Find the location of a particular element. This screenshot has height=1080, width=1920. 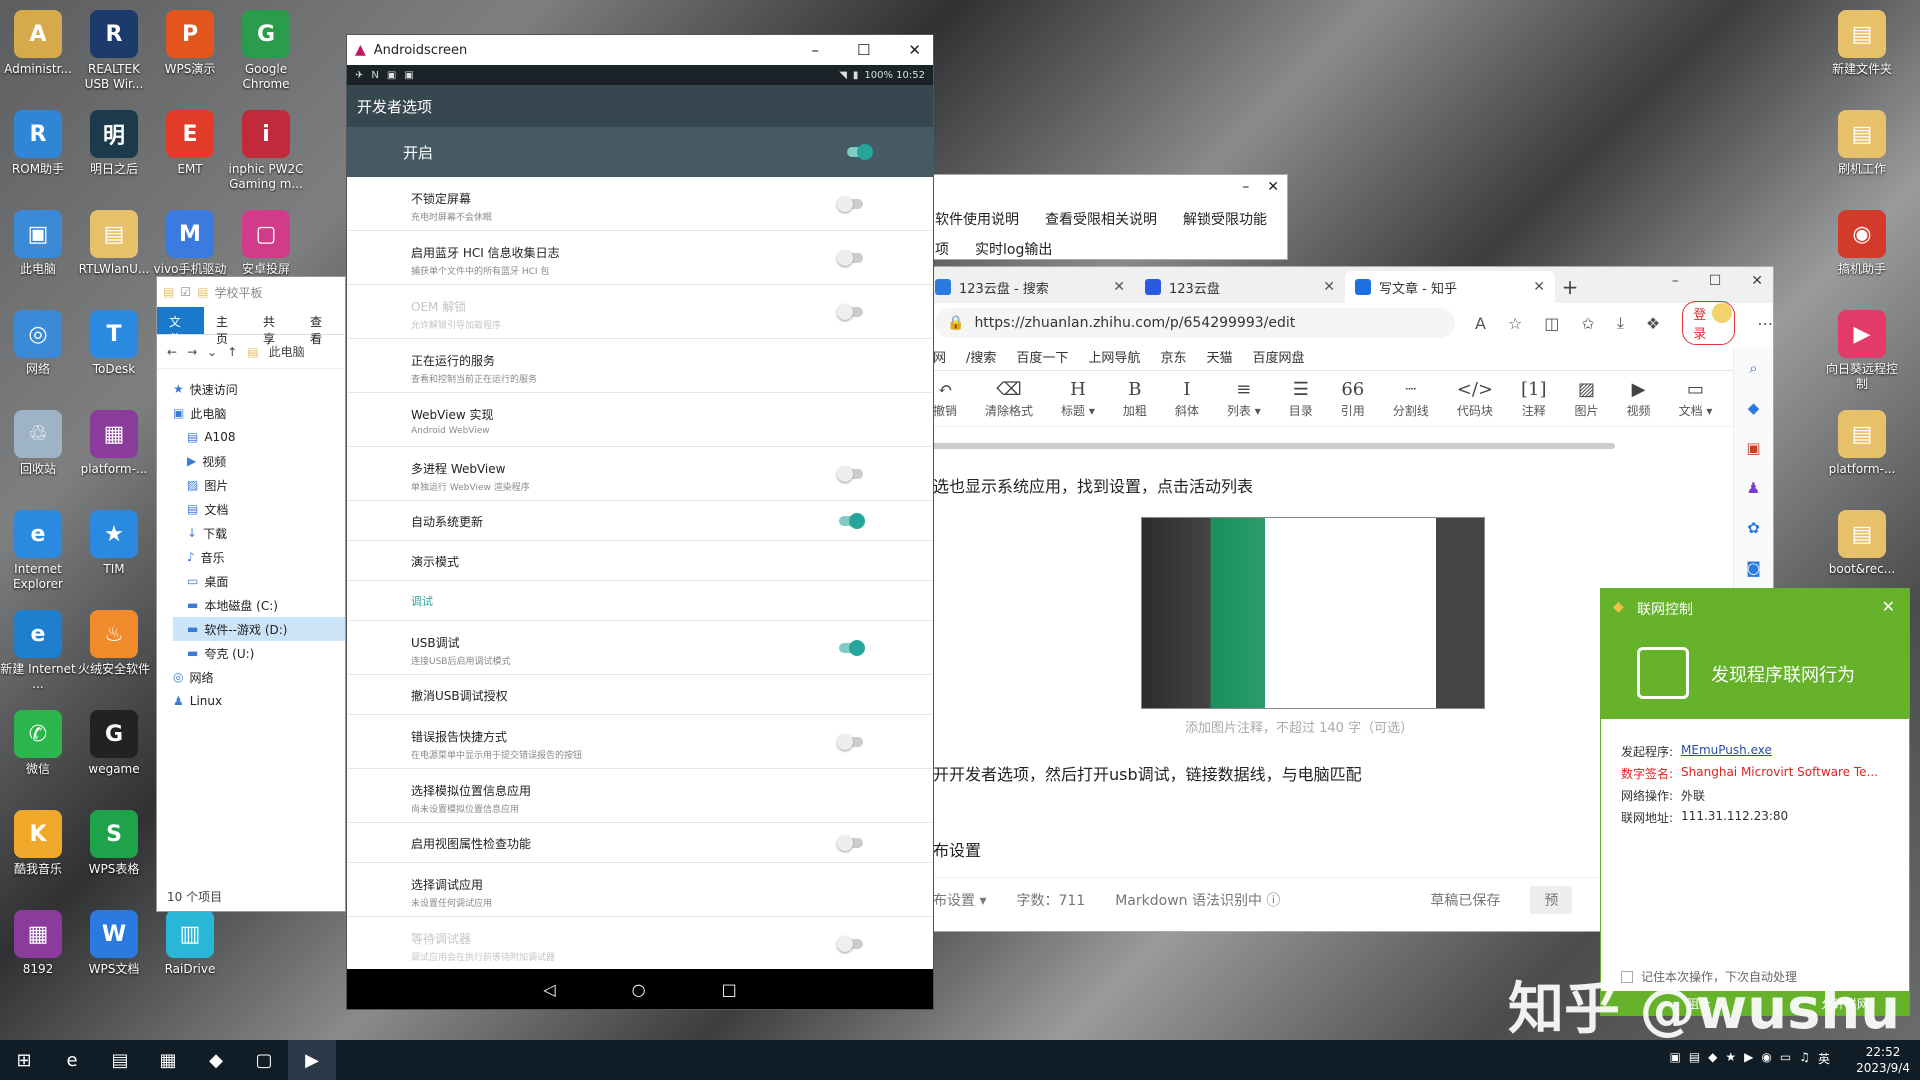

nav-tree-item: ▬ 本地磁盘 (C:) is located at coordinates (259, 605).